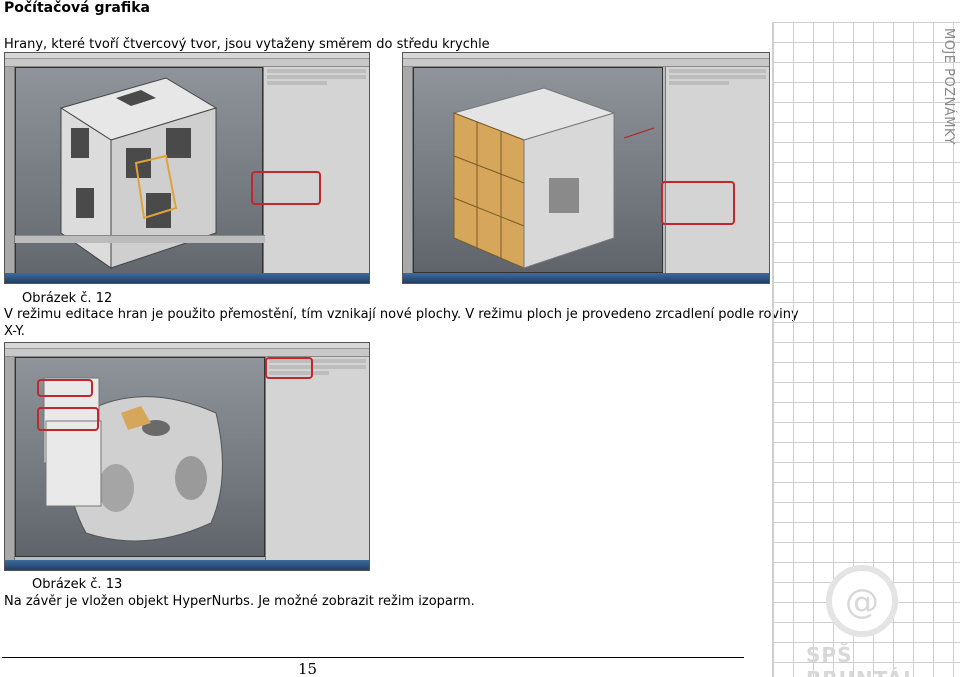 This screenshot has height=677, width=960. What do you see at coordinates (140, 239) in the screenshot?
I see `timeline-bar` at bounding box center [140, 239].